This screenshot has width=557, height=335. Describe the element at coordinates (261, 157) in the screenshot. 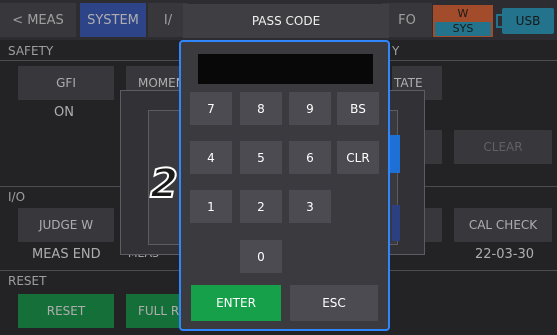

I see `key-5: 5` at that location.